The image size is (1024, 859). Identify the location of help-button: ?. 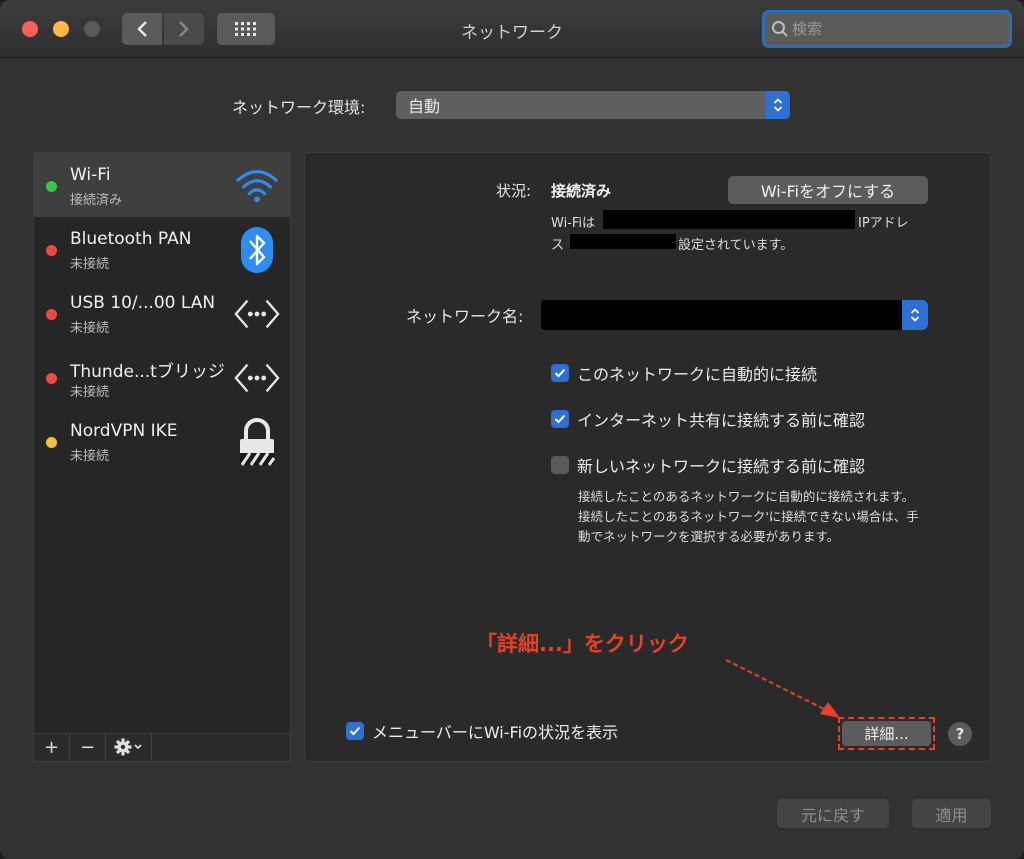
(960, 734).